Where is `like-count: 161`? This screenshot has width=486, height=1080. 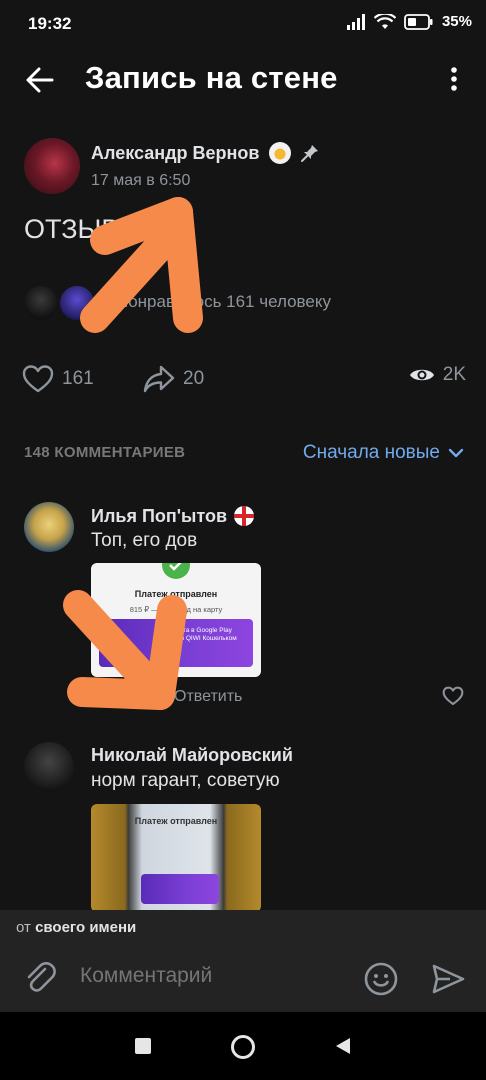
like-count: 161 is located at coordinates (78, 378).